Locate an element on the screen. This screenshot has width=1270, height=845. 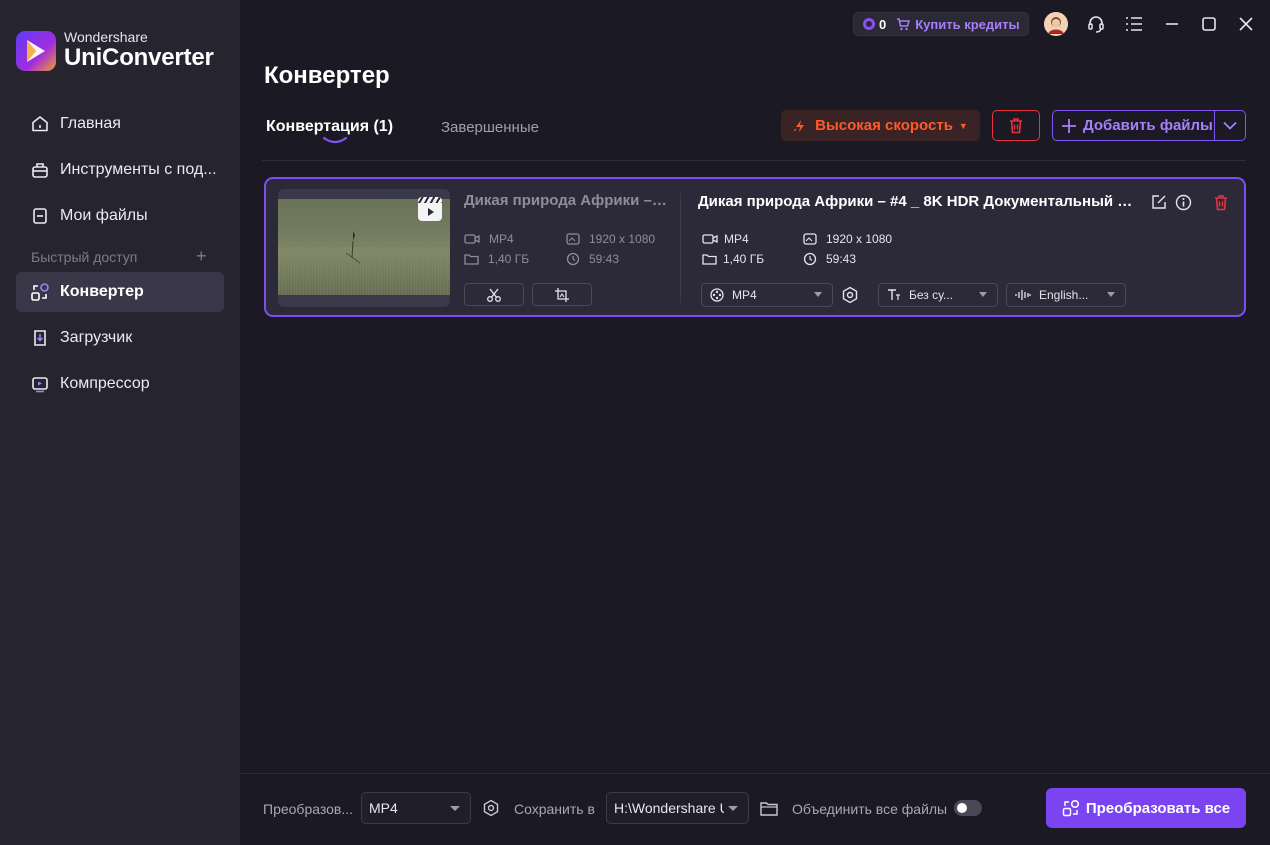
target-resolution-value: 1920 x 1080 is located at coordinates (859, 239).